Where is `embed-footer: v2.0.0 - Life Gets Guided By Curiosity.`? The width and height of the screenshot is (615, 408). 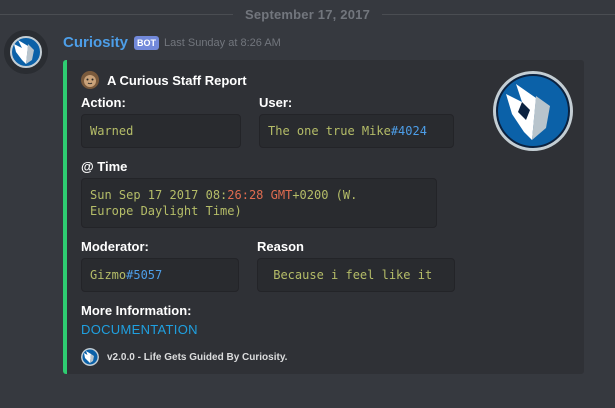 embed-footer: v2.0.0 - Life Gets Guided By Curiosity. is located at coordinates (184, 357).